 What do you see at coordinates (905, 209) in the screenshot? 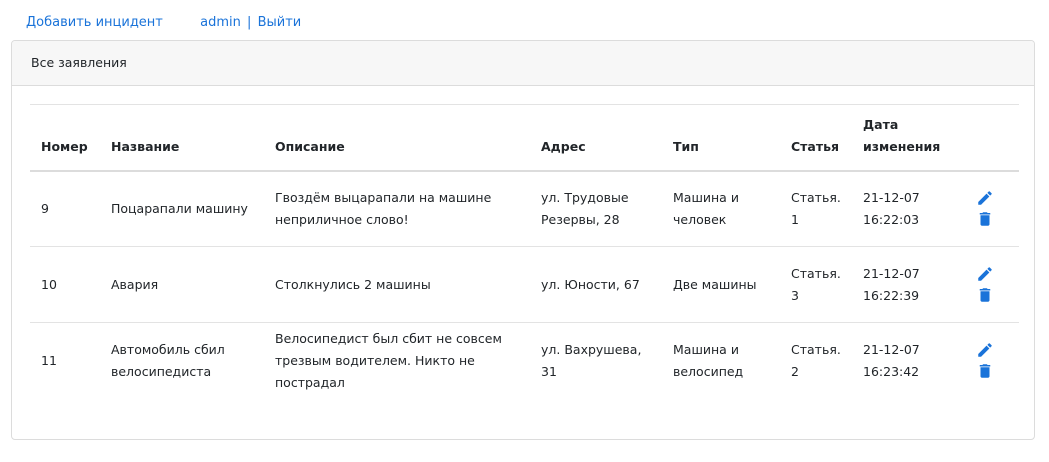
I see `cell-date: 21-12-07 16:22:03` at bounding box center [905, 209].